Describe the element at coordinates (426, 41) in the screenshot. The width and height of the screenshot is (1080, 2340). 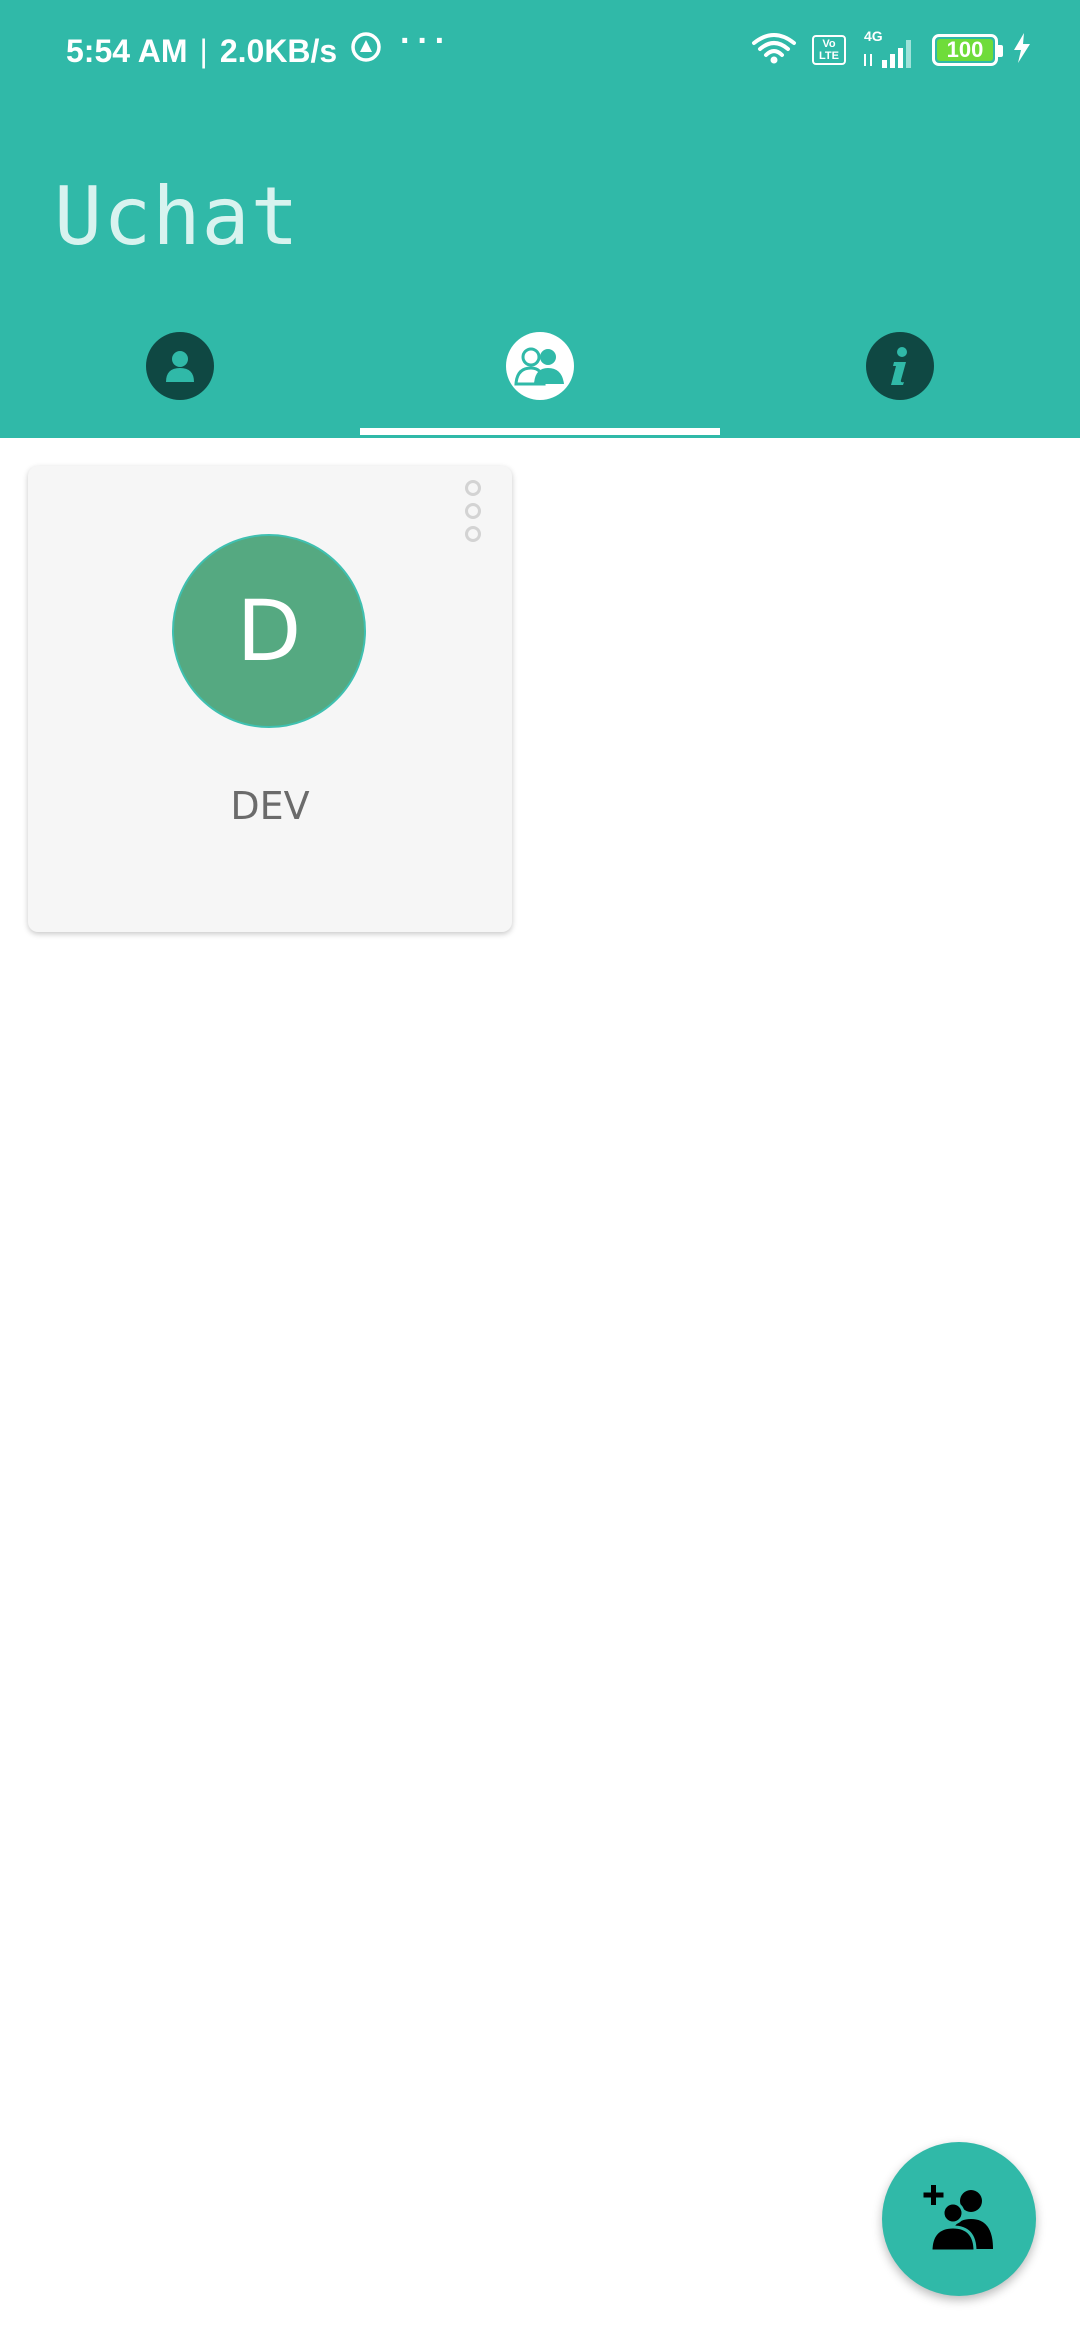
I see `more-notifications-icon: ···` at that location.